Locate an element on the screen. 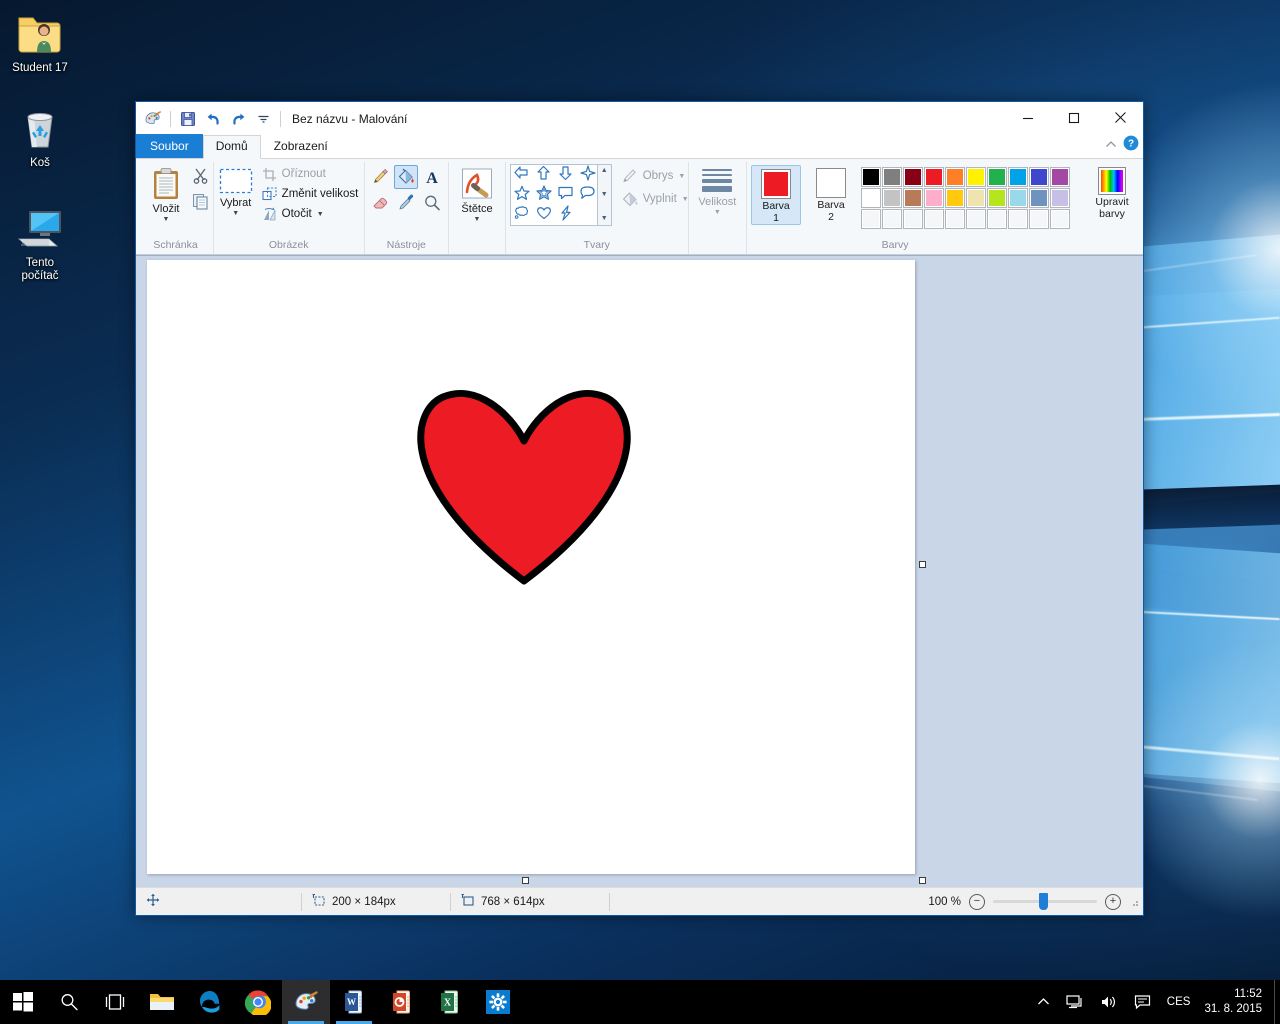  collapse-ribbon-icon is located at coordinates (1111, 146).